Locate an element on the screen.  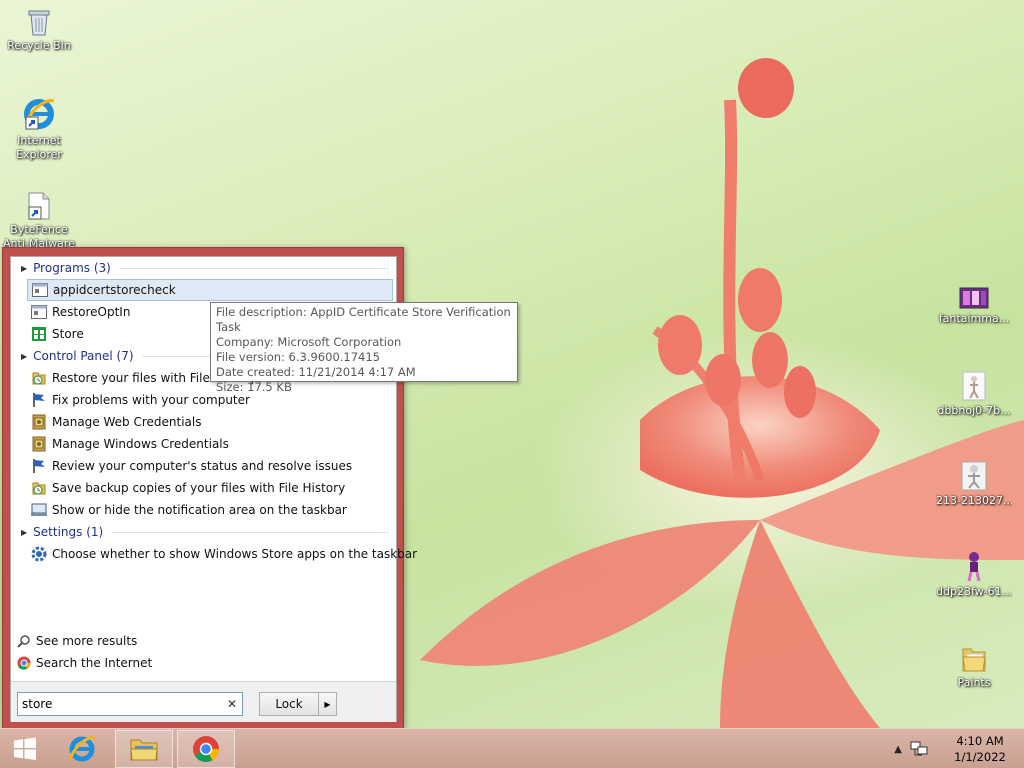
taskbar-internet-explorer is located at coordinates (82, 749).